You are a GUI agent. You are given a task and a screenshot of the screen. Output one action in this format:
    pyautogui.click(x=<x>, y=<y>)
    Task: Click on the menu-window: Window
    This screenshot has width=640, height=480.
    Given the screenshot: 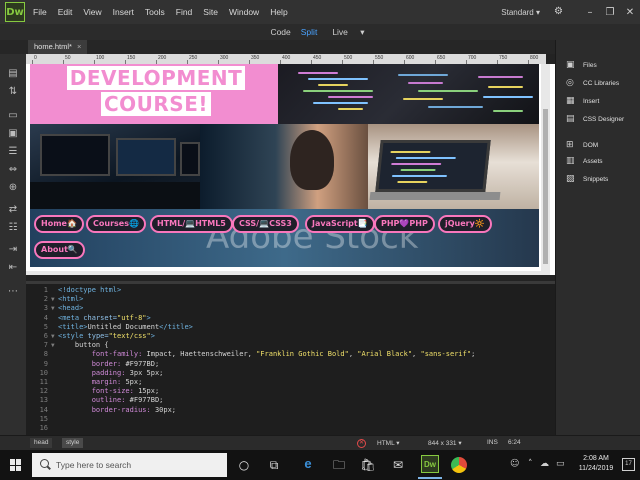 What is the action you would take?
    pyautogui.click(x=244, y=12)
    